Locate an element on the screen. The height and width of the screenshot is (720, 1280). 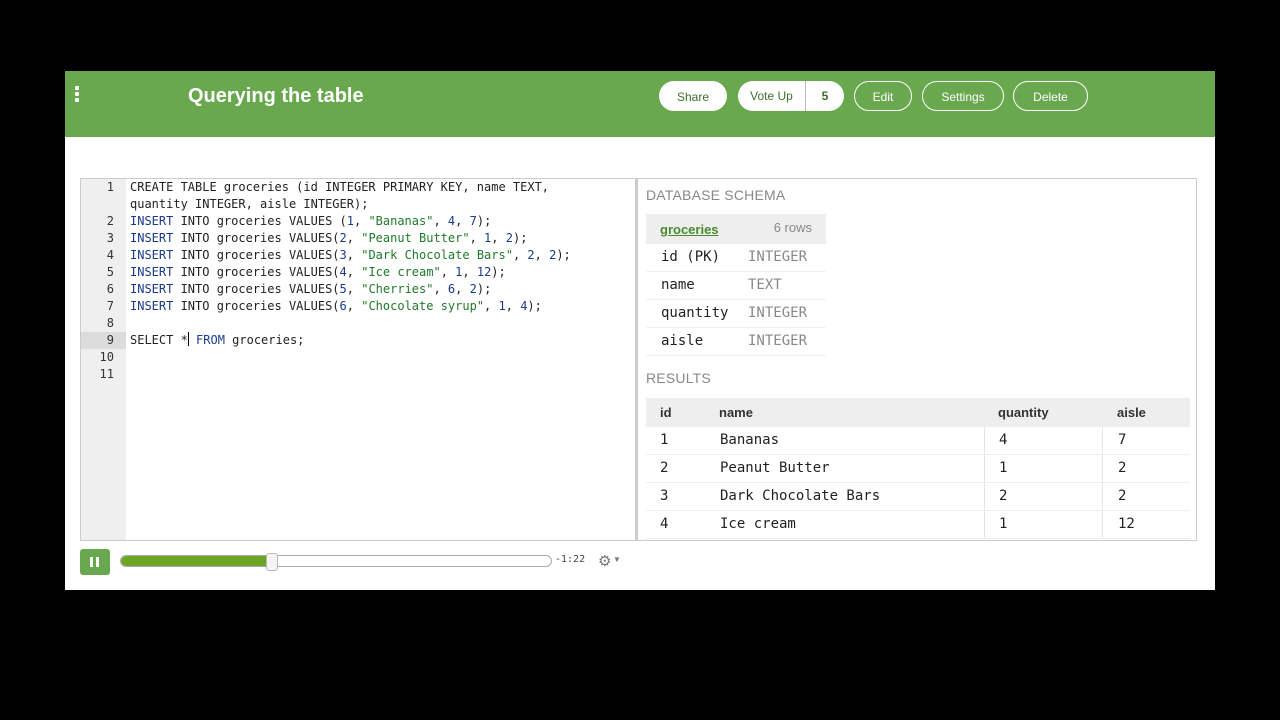
line-number: 6 is located at coordinates (110, 289).